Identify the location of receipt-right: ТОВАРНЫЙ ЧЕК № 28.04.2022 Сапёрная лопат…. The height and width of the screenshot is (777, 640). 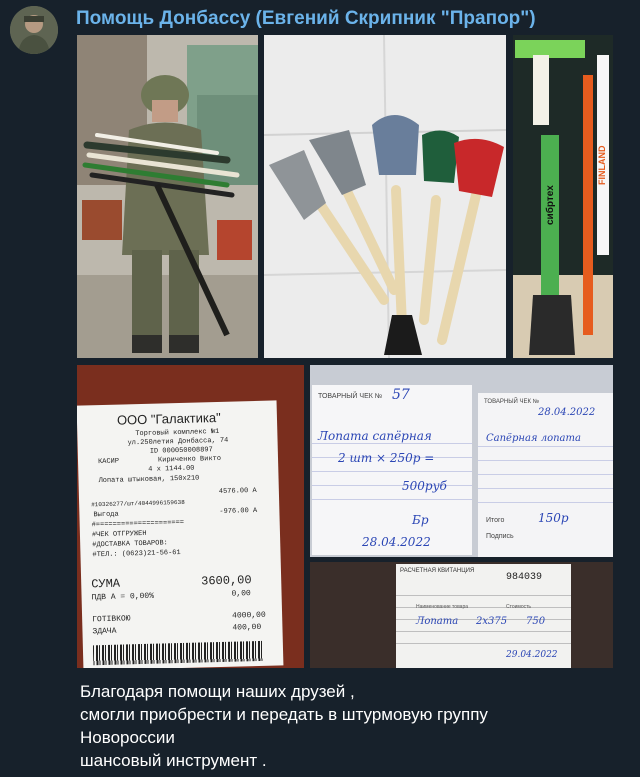
(545, 475).